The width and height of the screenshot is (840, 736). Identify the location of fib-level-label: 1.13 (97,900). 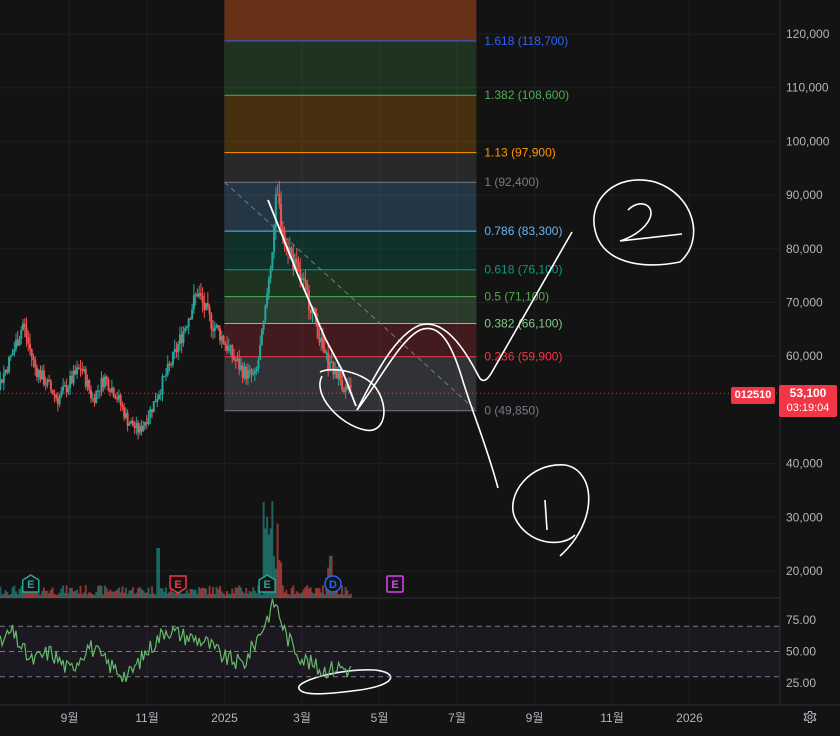
(519, 153).